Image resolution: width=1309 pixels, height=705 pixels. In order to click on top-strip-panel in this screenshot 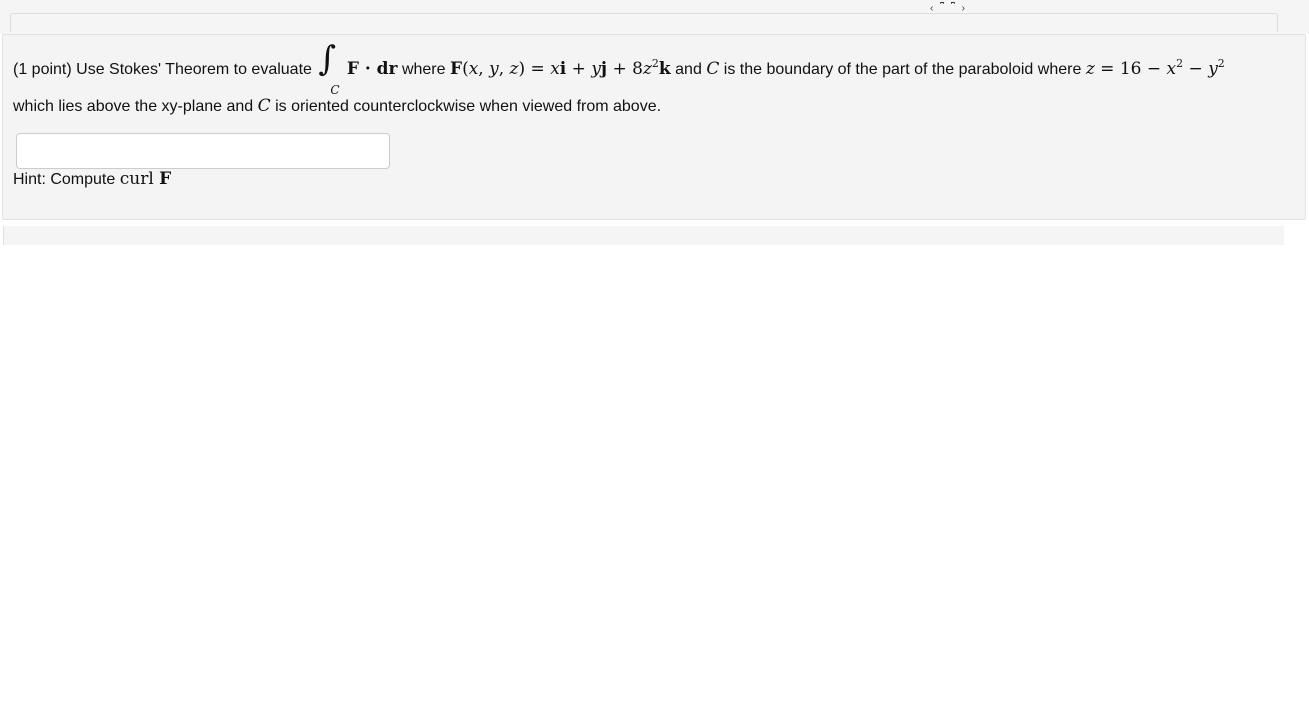, I will do `click(644, 22)`.